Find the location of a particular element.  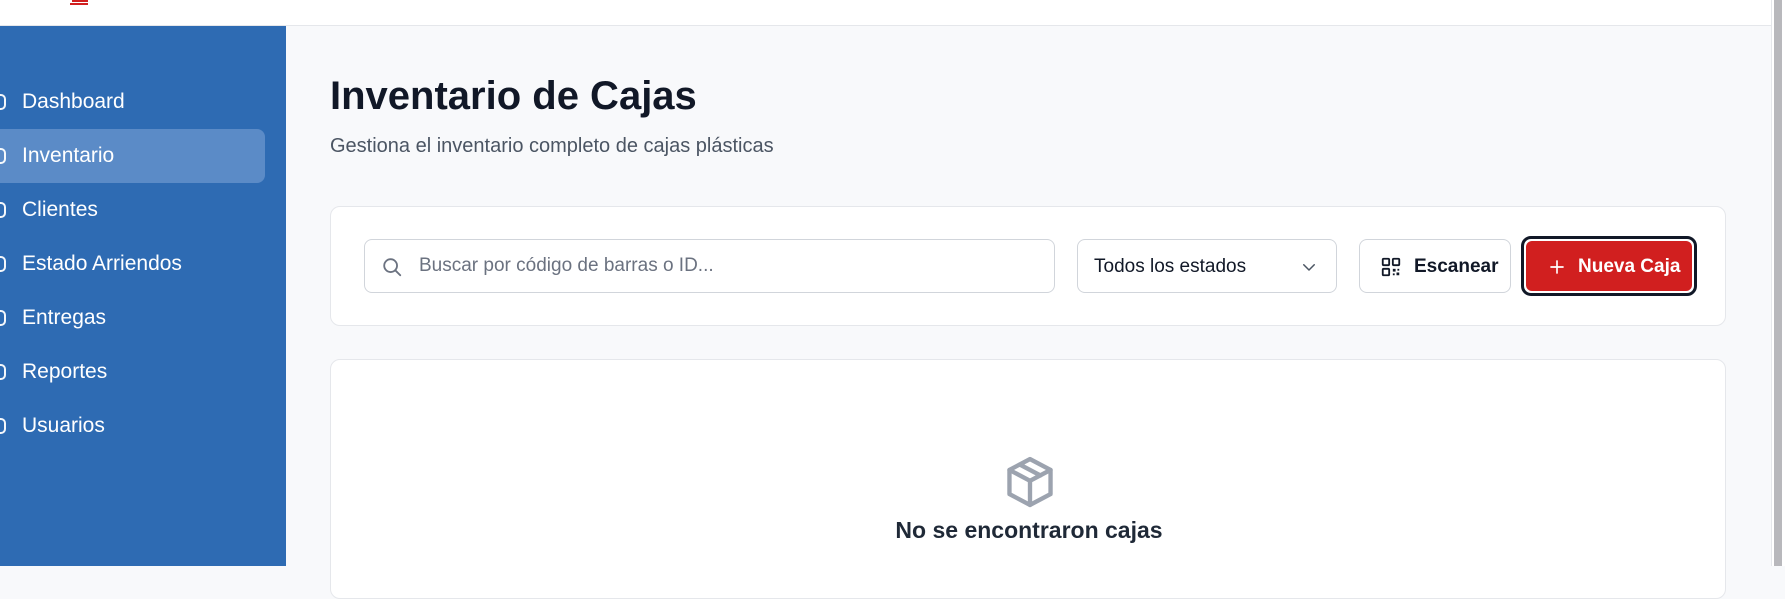

search-input is located at coordinates (729, 266).